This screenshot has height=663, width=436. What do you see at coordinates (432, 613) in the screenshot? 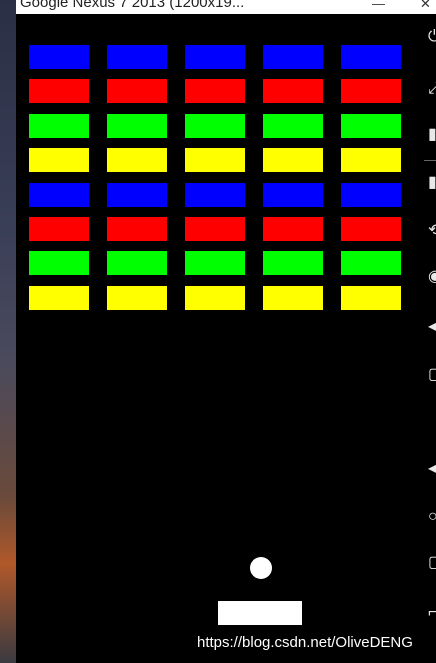
I see `more-icon: ⌐` at bounding box center [432, 613].